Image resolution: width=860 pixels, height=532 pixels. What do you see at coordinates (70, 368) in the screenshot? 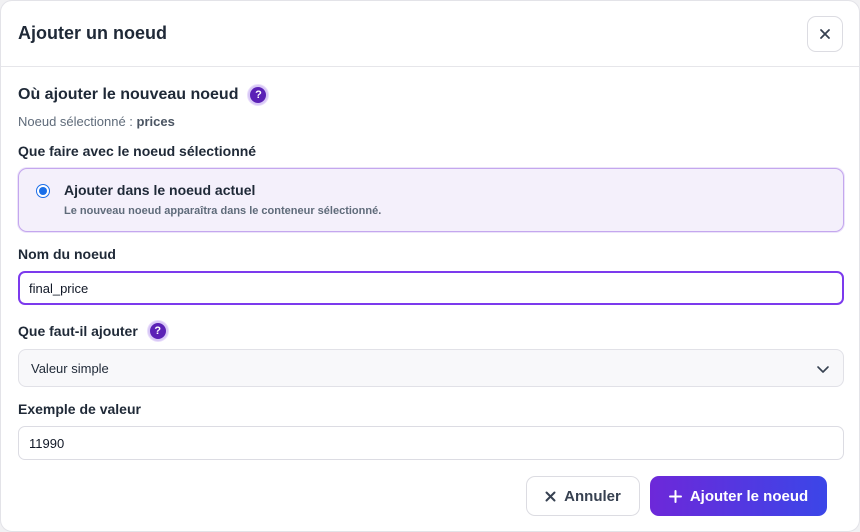
I see `add-type-selected-value: Valeur simple` at bounding box center [70, 368].